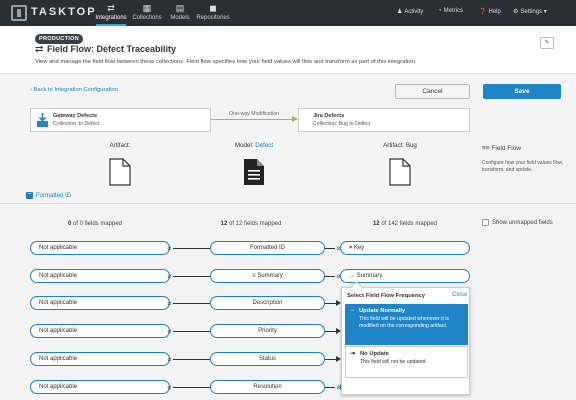 This screenshot has width=576, height=400. Describe the element at coordinates (506, 148) in the screenshot. I see `field-flow-title: Field Flow` at that location.